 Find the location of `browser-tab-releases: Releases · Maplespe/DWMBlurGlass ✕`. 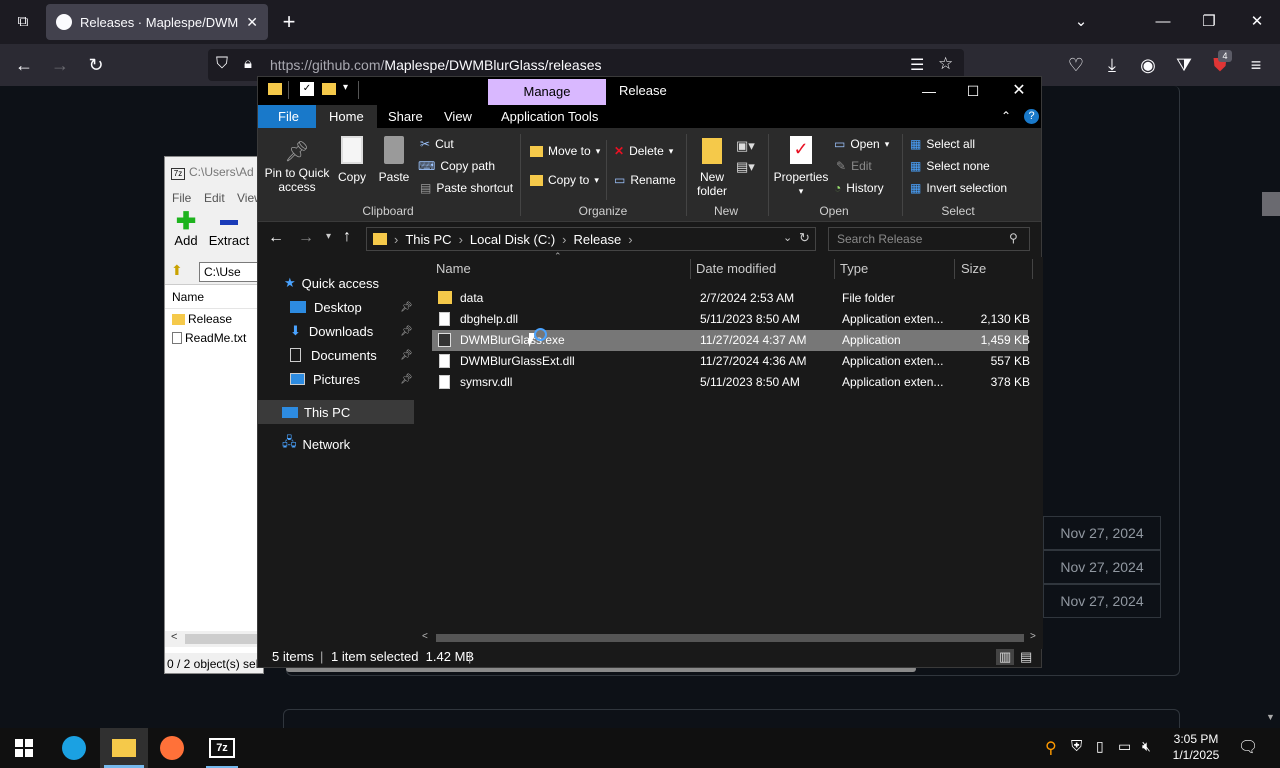

browser-tab-releases: Releases · Maplespe/DWMBlurGlass ✕ is located at coordinates (157, 22).